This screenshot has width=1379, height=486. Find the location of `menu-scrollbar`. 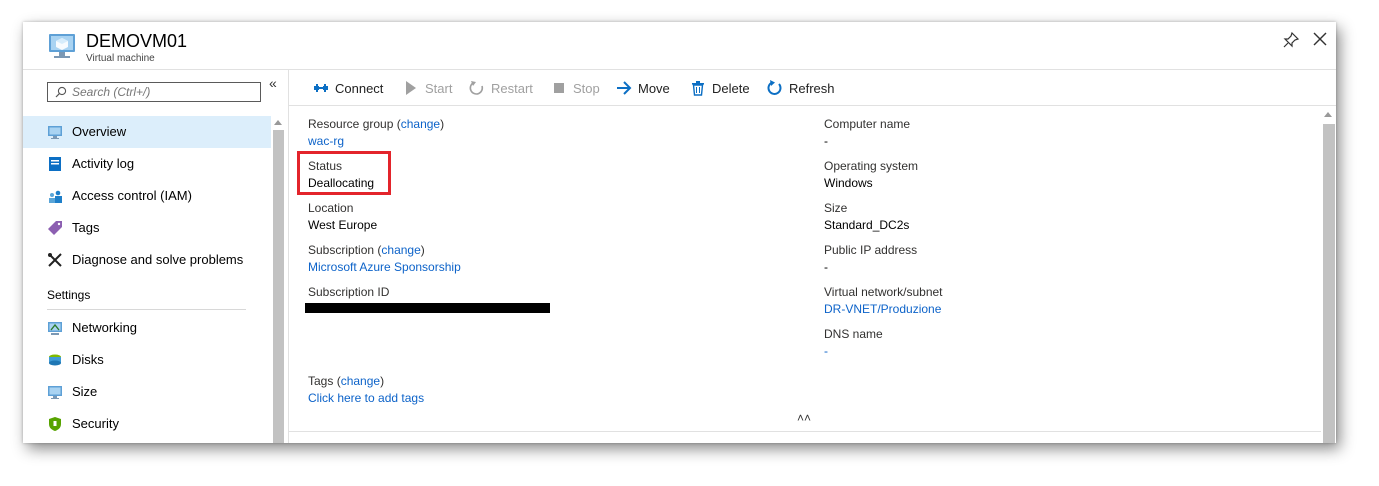

menu-scrollbar is located at coordinates (278, 279).